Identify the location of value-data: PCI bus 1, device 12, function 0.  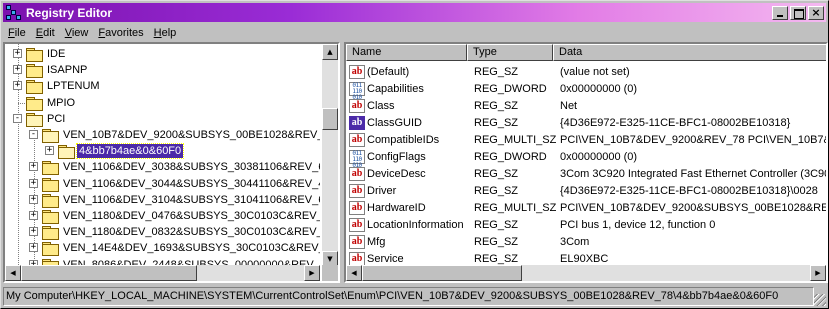
(638, 224).